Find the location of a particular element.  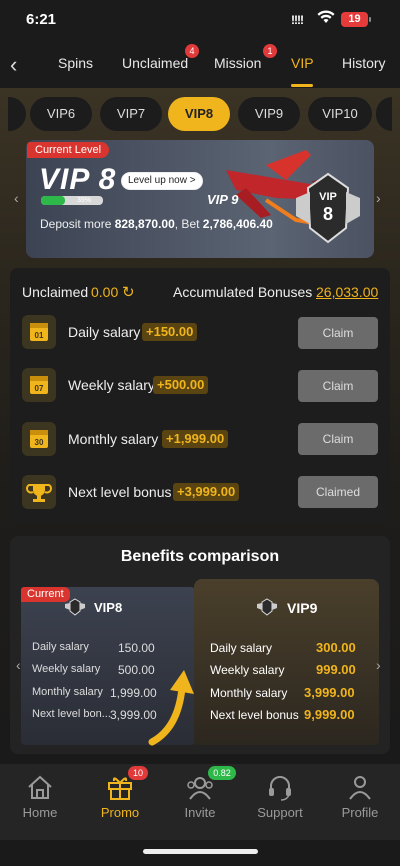

banner-next-icon: › is located at coordinates (378, 198).